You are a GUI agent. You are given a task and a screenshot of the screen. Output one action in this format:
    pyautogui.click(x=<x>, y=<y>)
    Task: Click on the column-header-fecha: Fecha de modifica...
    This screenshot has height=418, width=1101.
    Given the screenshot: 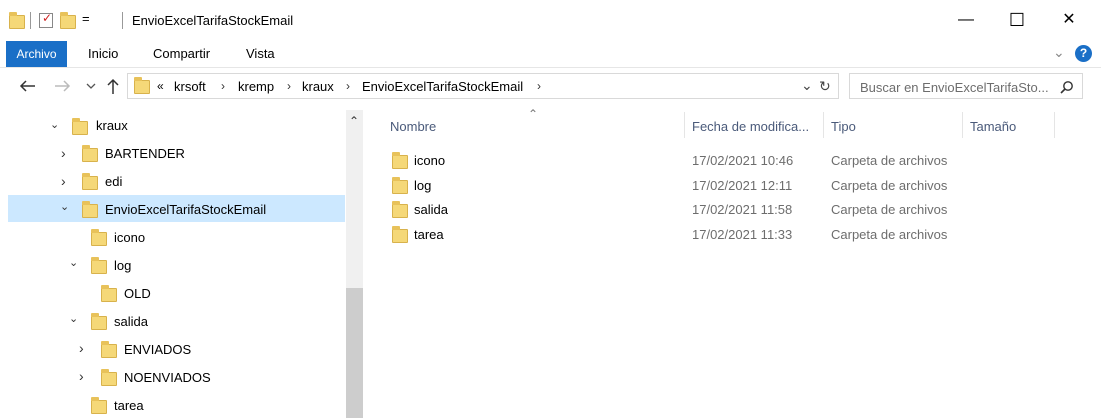 What is the action you would take?
    pyautogui.click(x=750, y=126)
    